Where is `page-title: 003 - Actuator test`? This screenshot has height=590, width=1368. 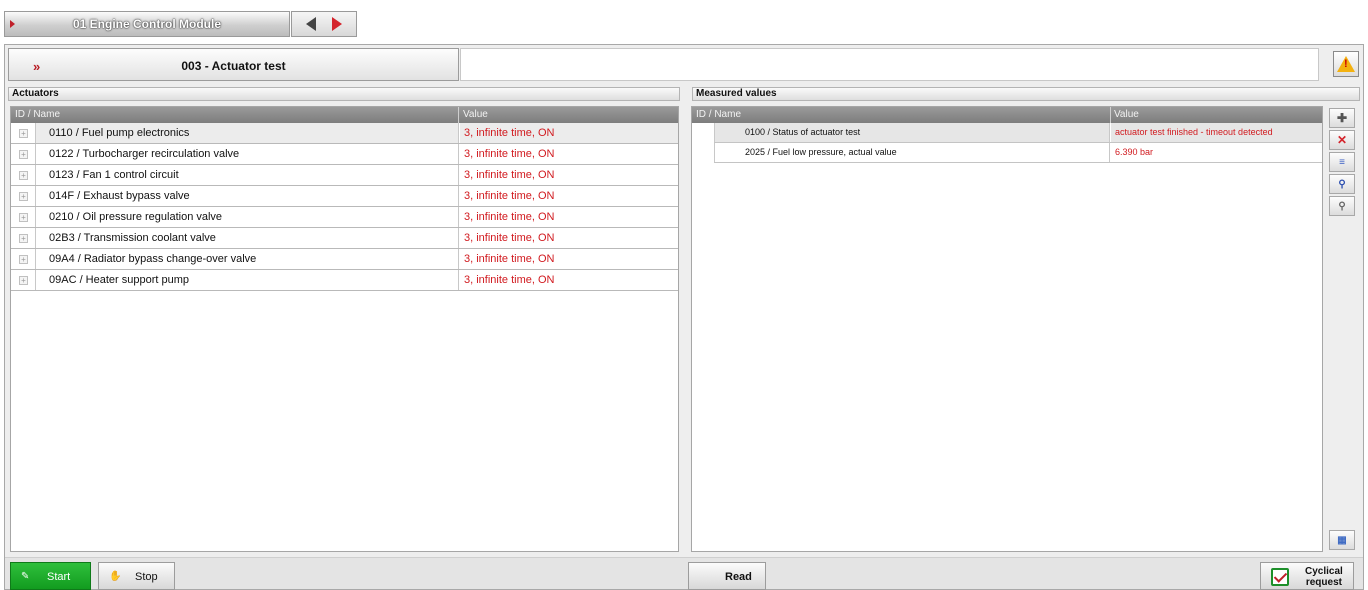
page-title: 003 - Actuator test is located at coordinates (233, 66).